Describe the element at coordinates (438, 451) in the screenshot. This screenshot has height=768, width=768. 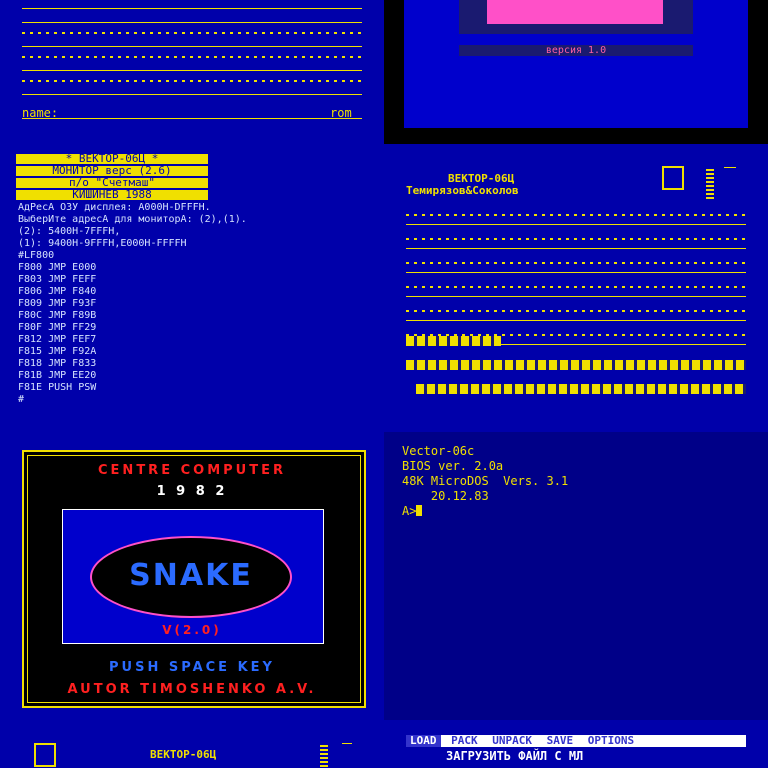
I see `boot-line: Vector-06c` at that location.